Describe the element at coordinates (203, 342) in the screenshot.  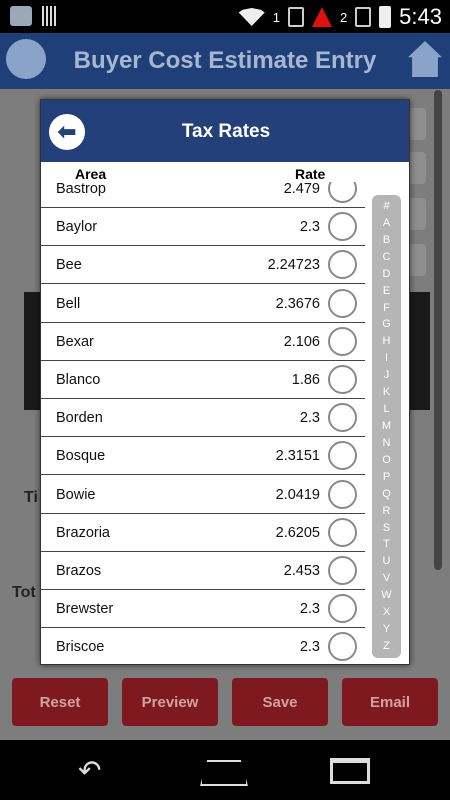
I see `list-item: Bexar 2.106` at that location.